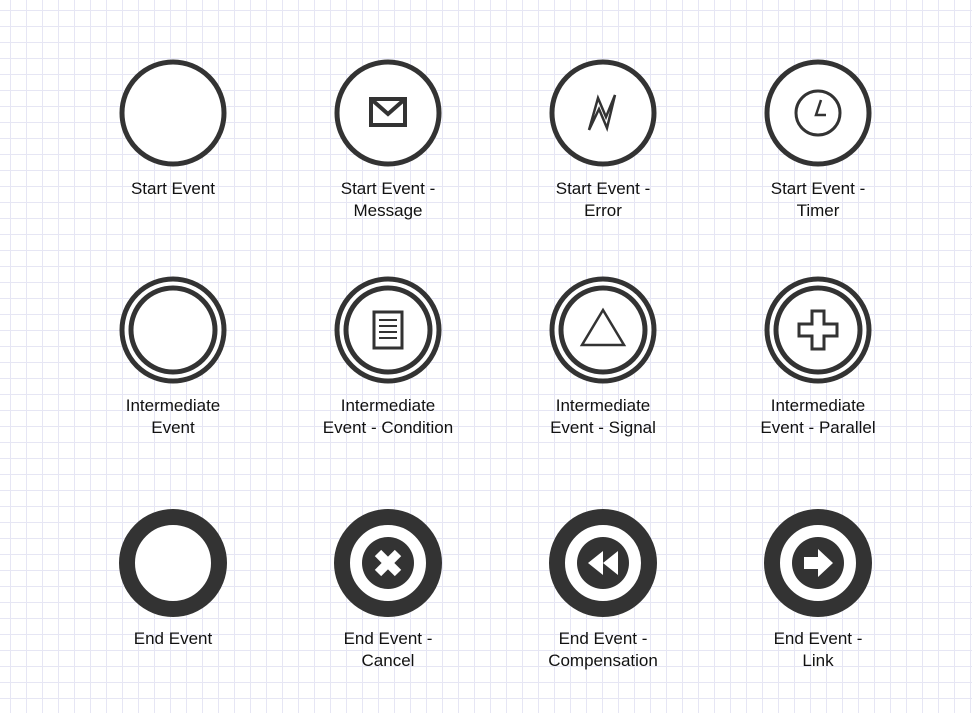 The width and height of the screenshot is (972, 713). I want to click on end-event-cancel-node: End Event - Cancel, so click(388, 590).